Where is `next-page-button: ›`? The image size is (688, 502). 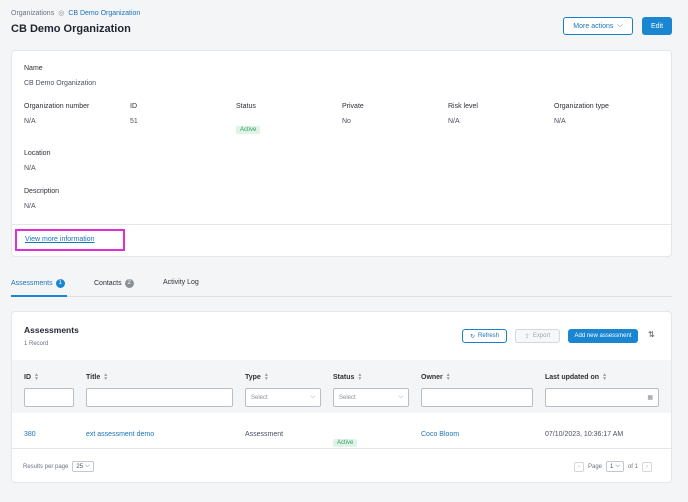
next-page-button: › is located at coordinates (646, 466).